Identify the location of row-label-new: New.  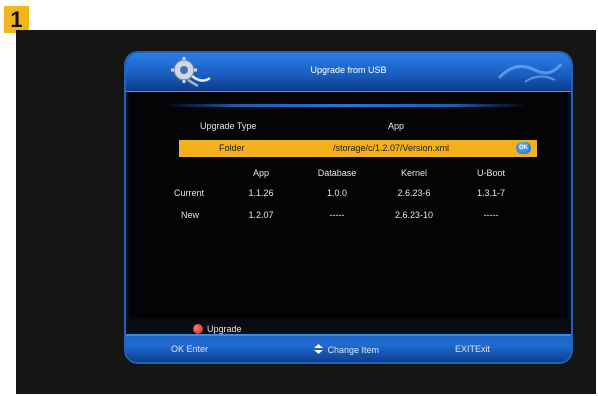
(190, 215).